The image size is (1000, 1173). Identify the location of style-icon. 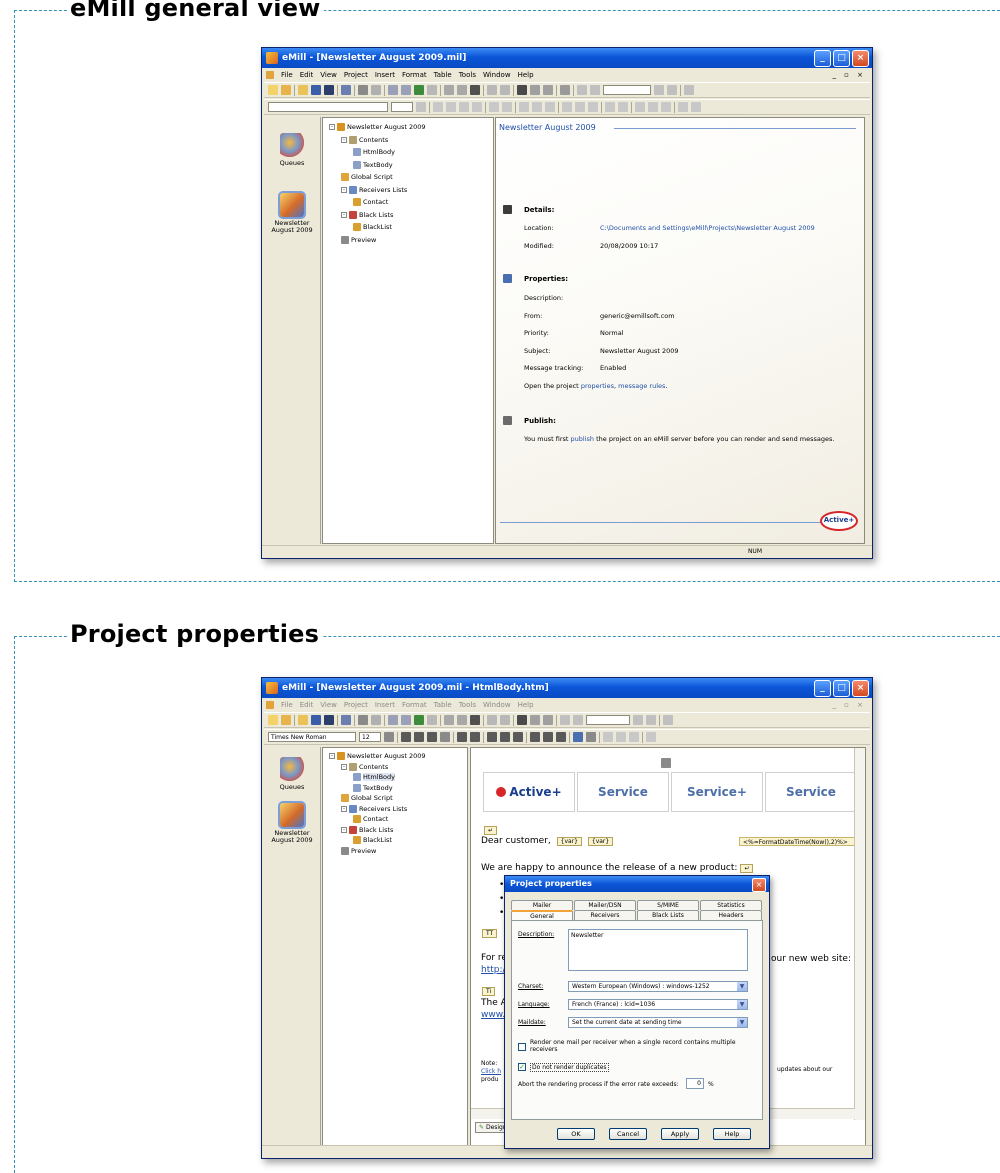
(389, 737).